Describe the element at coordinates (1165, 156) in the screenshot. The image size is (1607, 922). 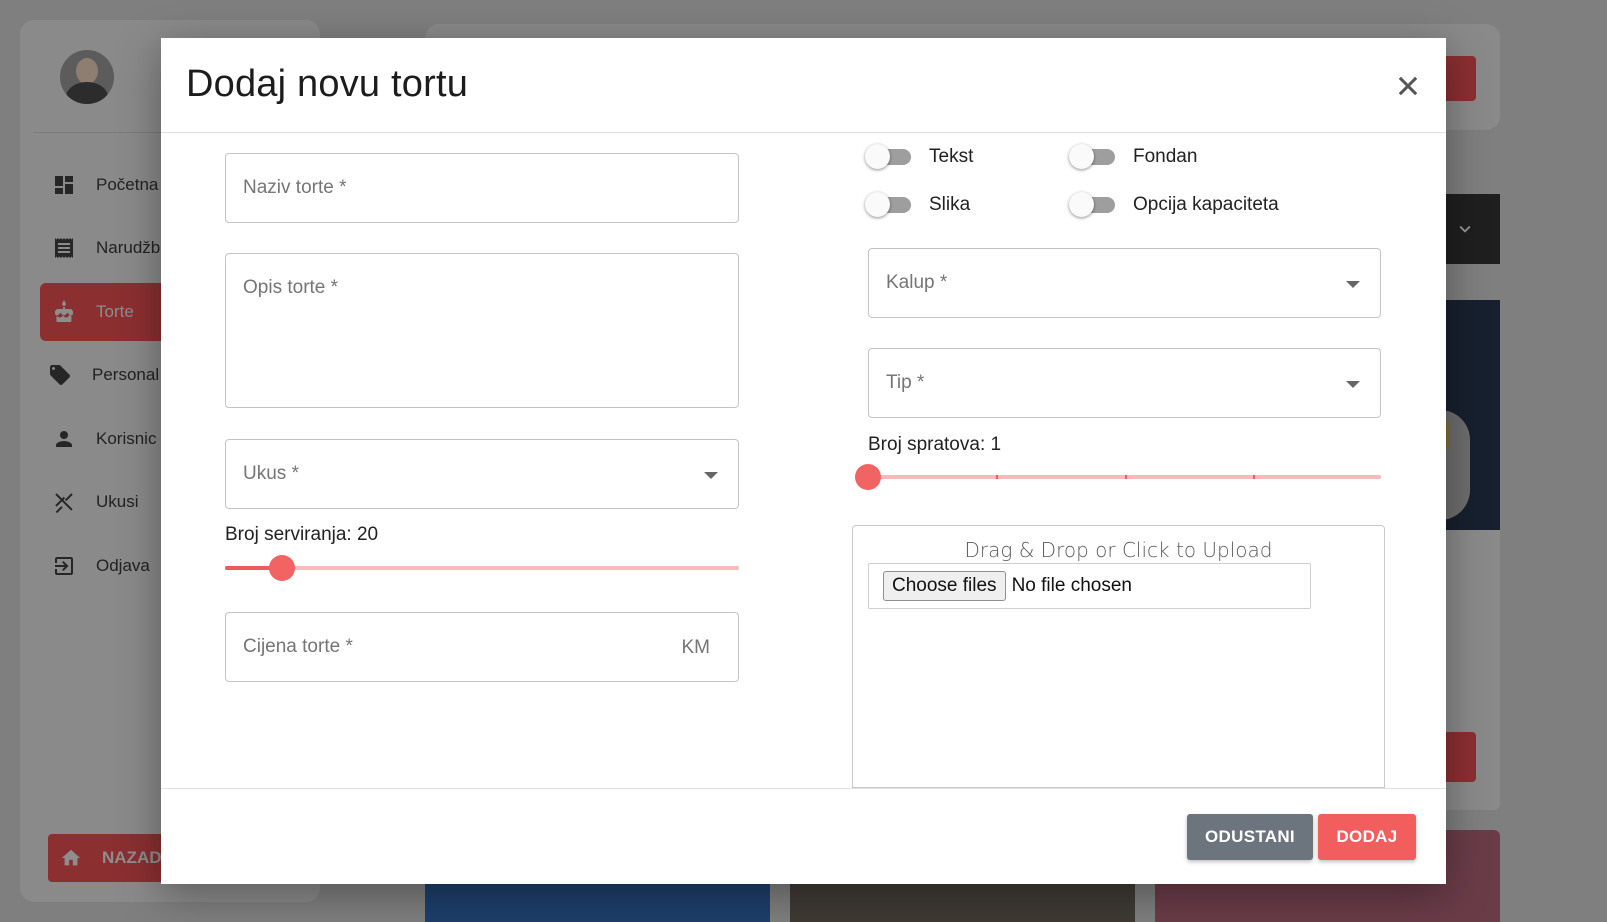
I see `toggle-label: Fondan` at that location.